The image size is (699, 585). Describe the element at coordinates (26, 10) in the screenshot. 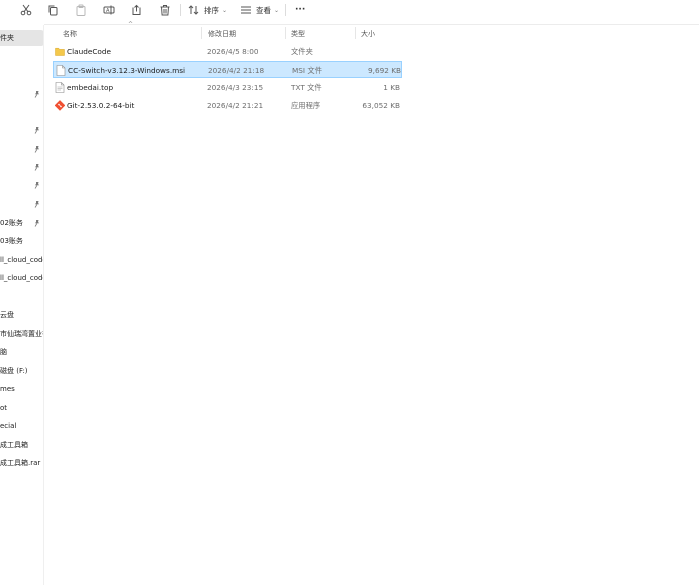

I see `cut-icon` at that location.